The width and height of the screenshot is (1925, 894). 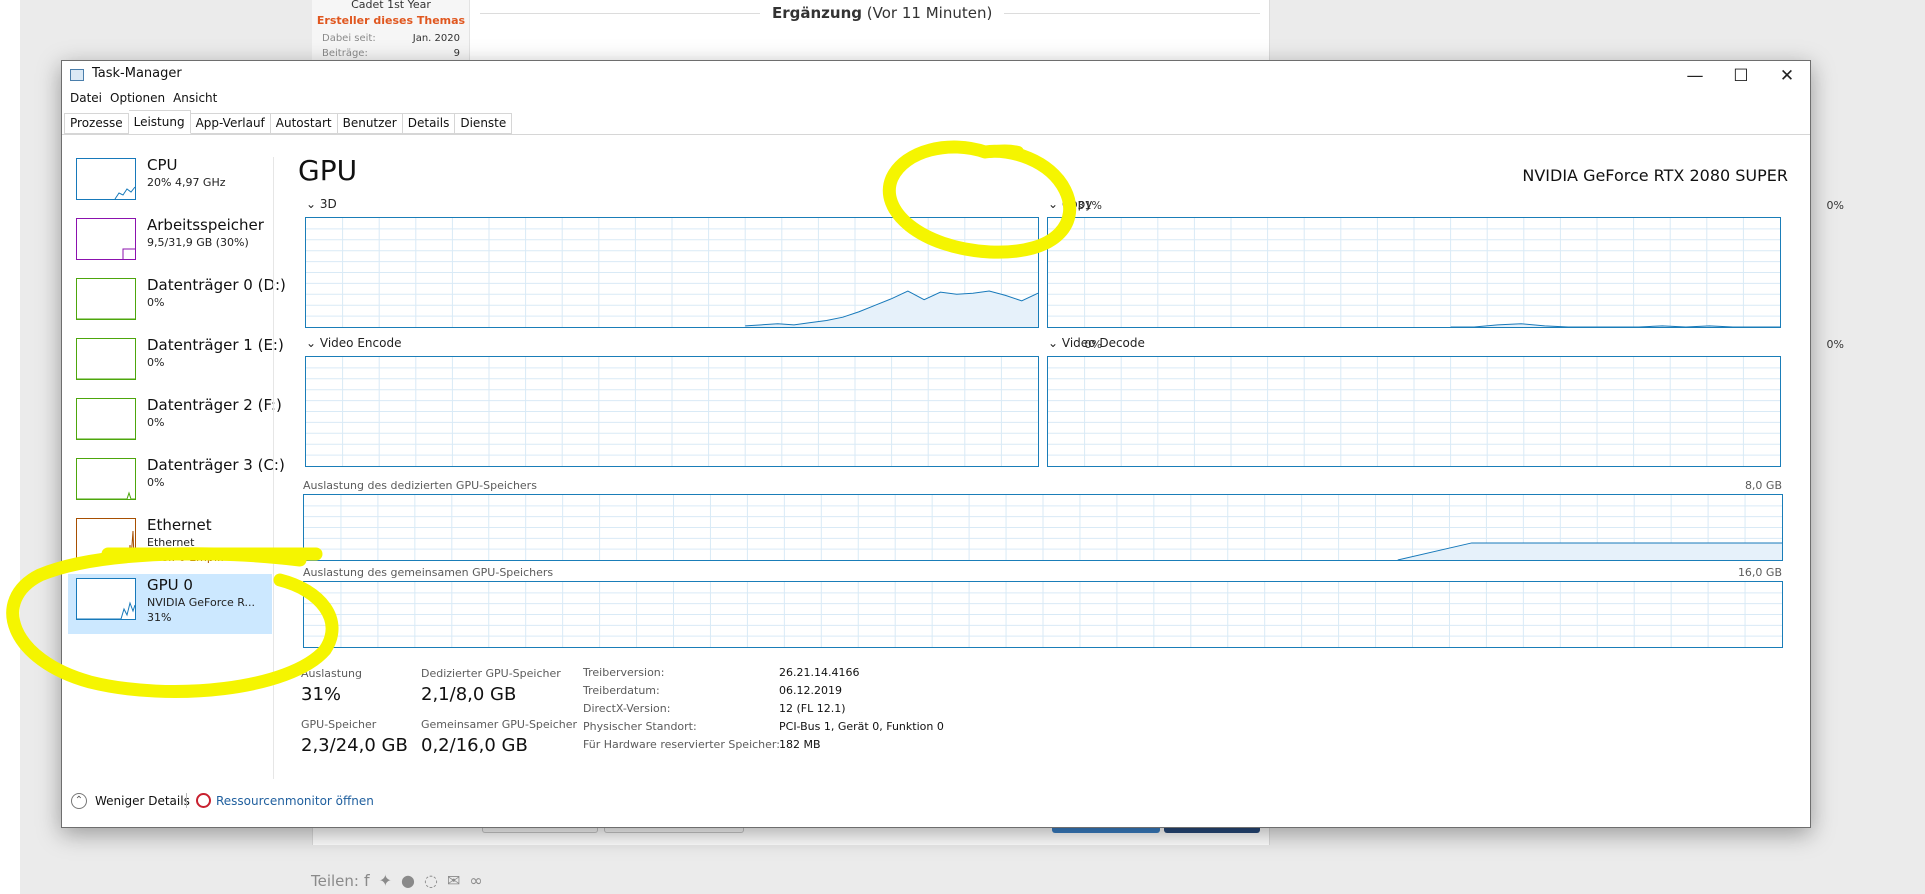 What do you see at coordinates (339, 724) in the screenshot?
I see `gpu-mem-label: GPU-Speicher` at bounding box center [339, 724].